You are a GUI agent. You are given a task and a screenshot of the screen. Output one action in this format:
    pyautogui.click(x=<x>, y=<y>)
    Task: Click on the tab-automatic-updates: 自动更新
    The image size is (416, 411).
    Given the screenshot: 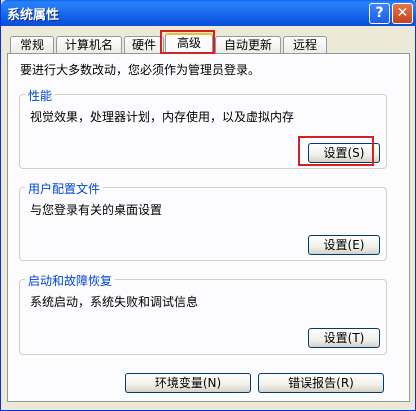 What is the action you would take?
    pyautogui.click(x=248, y=44)
    